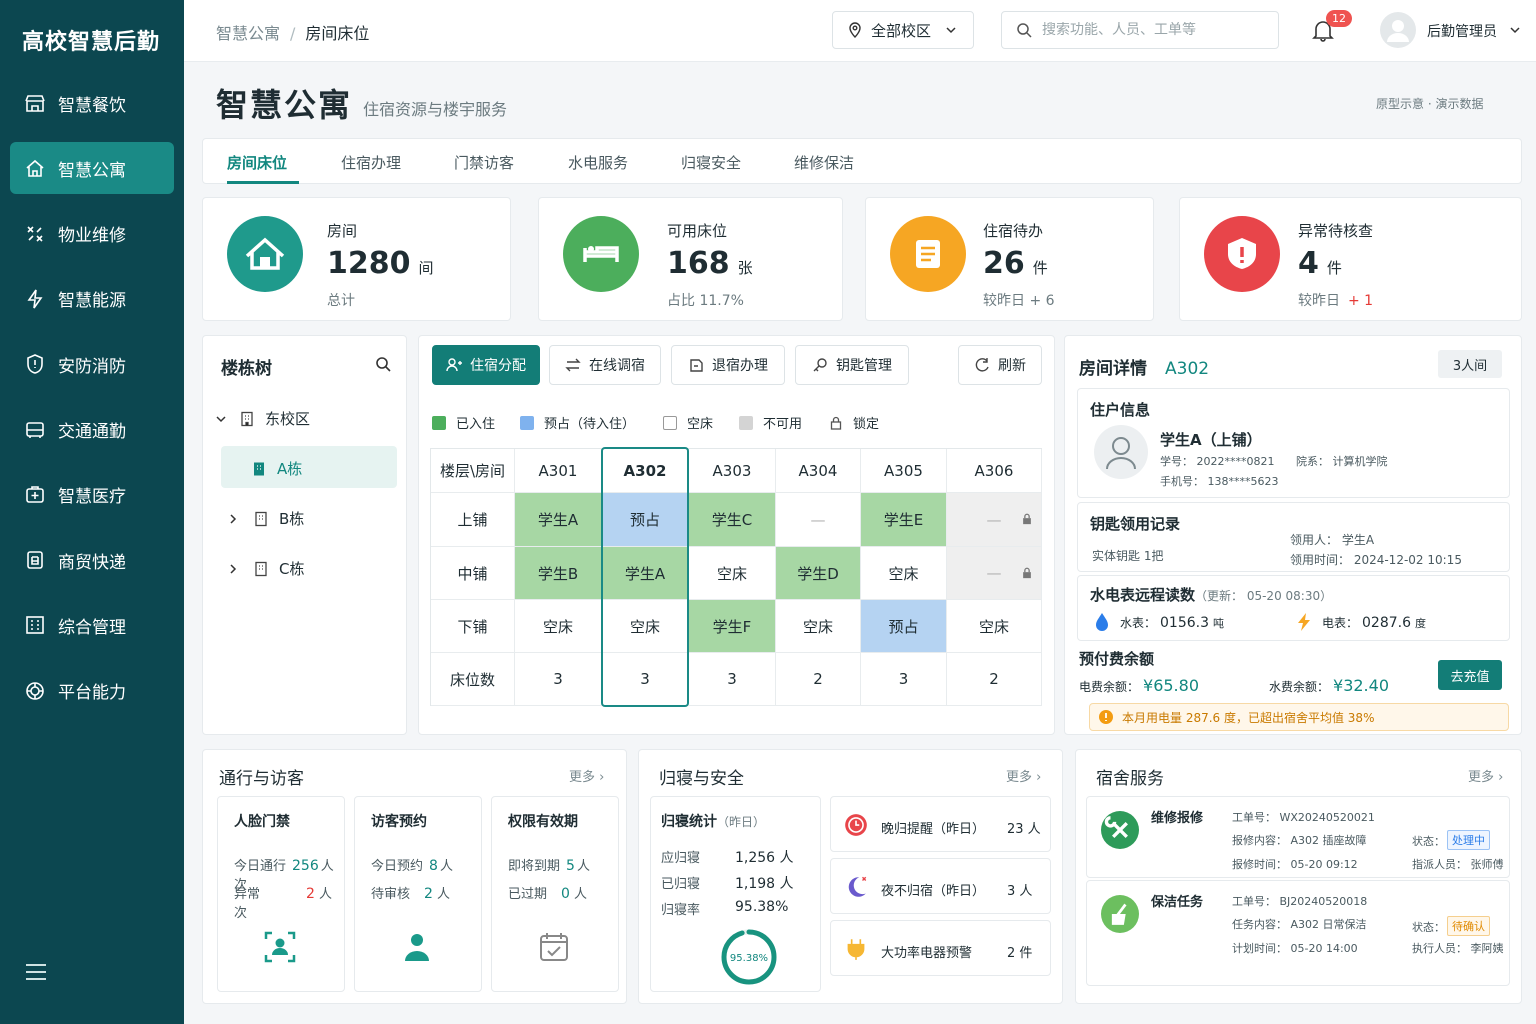 The width and height of the screenshot is (1536, 1024). I want to click on tree-root-east: 东校区, so click(262, 418).